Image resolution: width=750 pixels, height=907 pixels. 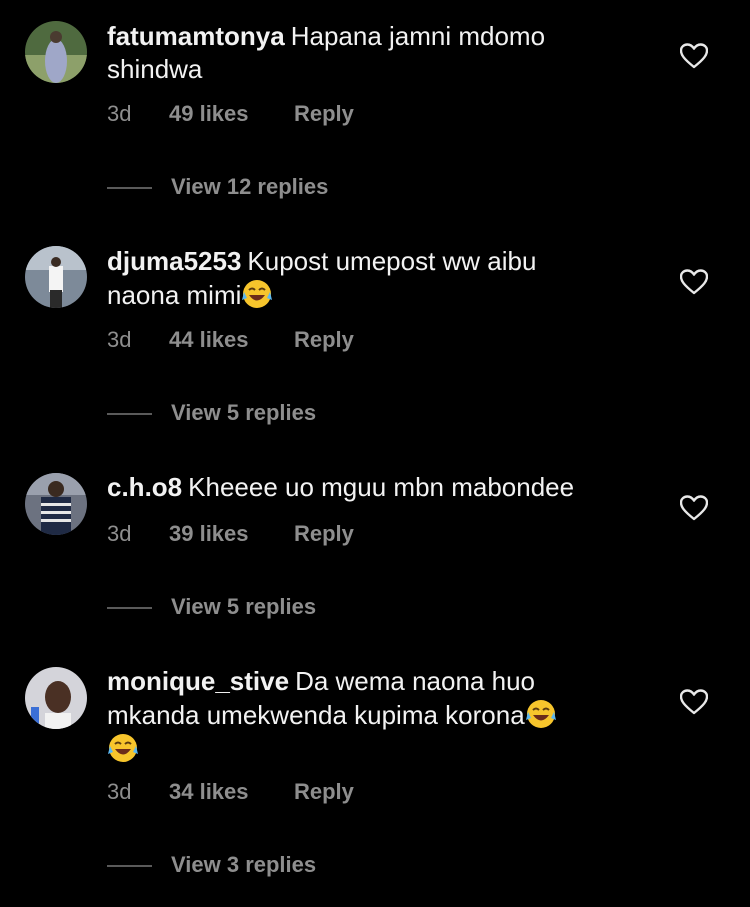 I want to click on comment-username: fatumamtonya, so click(x=196, y=36).